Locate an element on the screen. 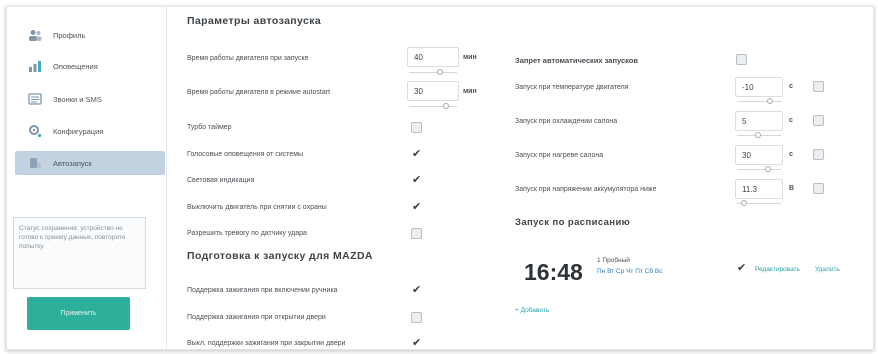 This screenshot has width=878, height=354. sidebar-item-label: Оповещения is located at coordinates (75, 66).